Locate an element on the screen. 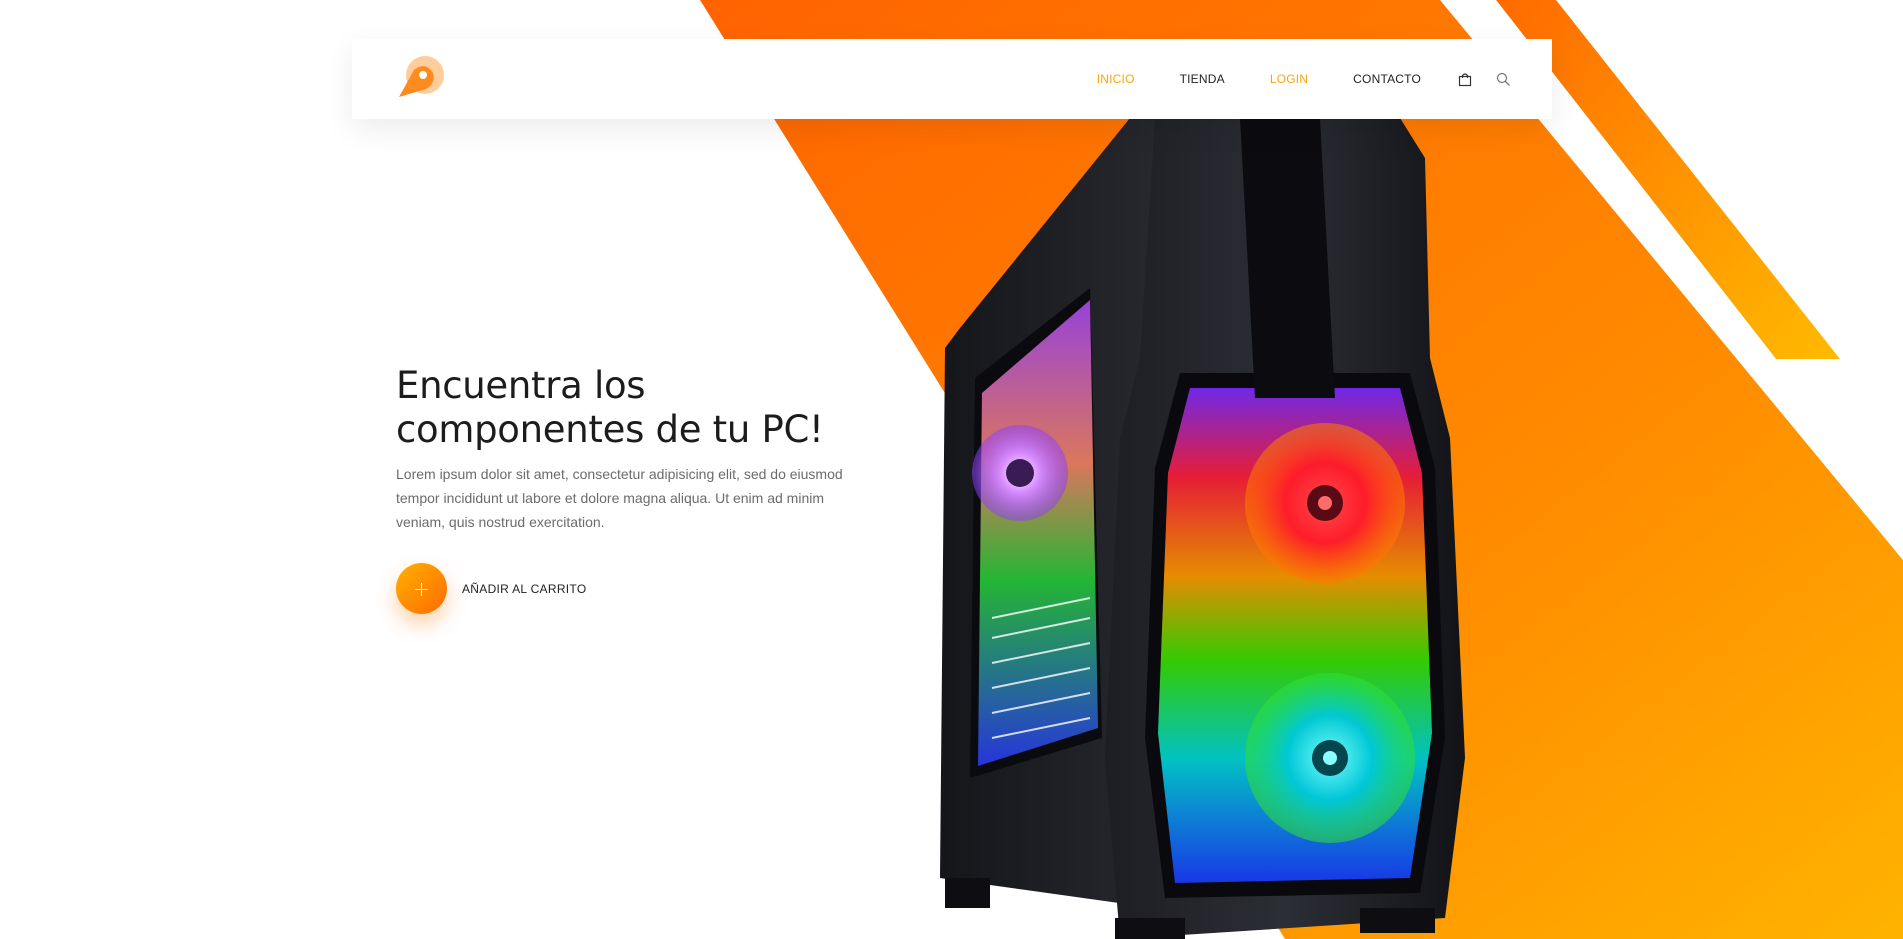 This screenshot has width=1903, height=939. hero-title-line-1: Encuentra los is located at coordinates (521, 385).